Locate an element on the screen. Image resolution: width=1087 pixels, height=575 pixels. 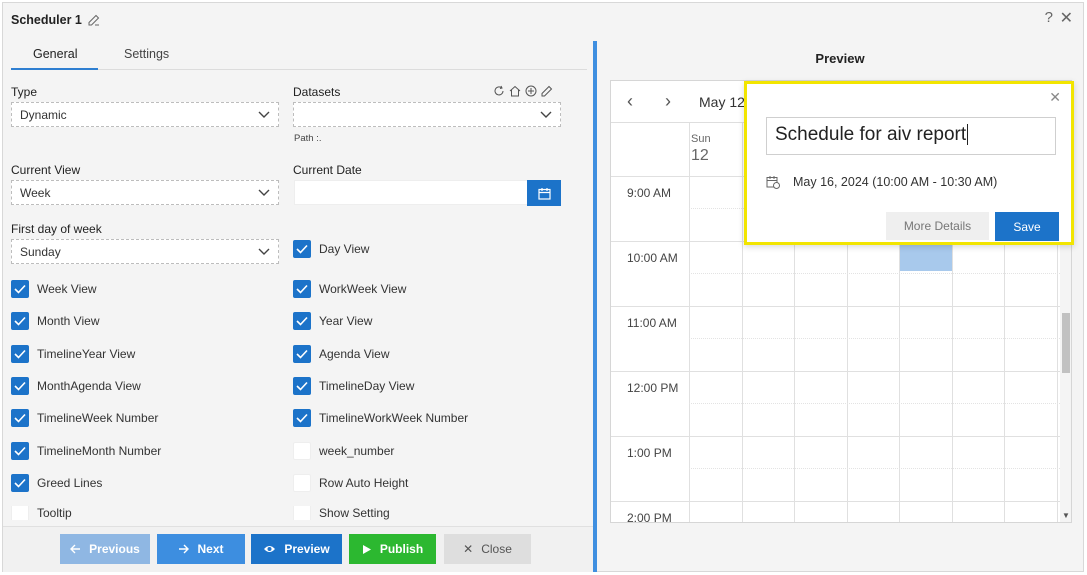
checkbox-row: WorkWeek View is located at coordinates (349, 289).